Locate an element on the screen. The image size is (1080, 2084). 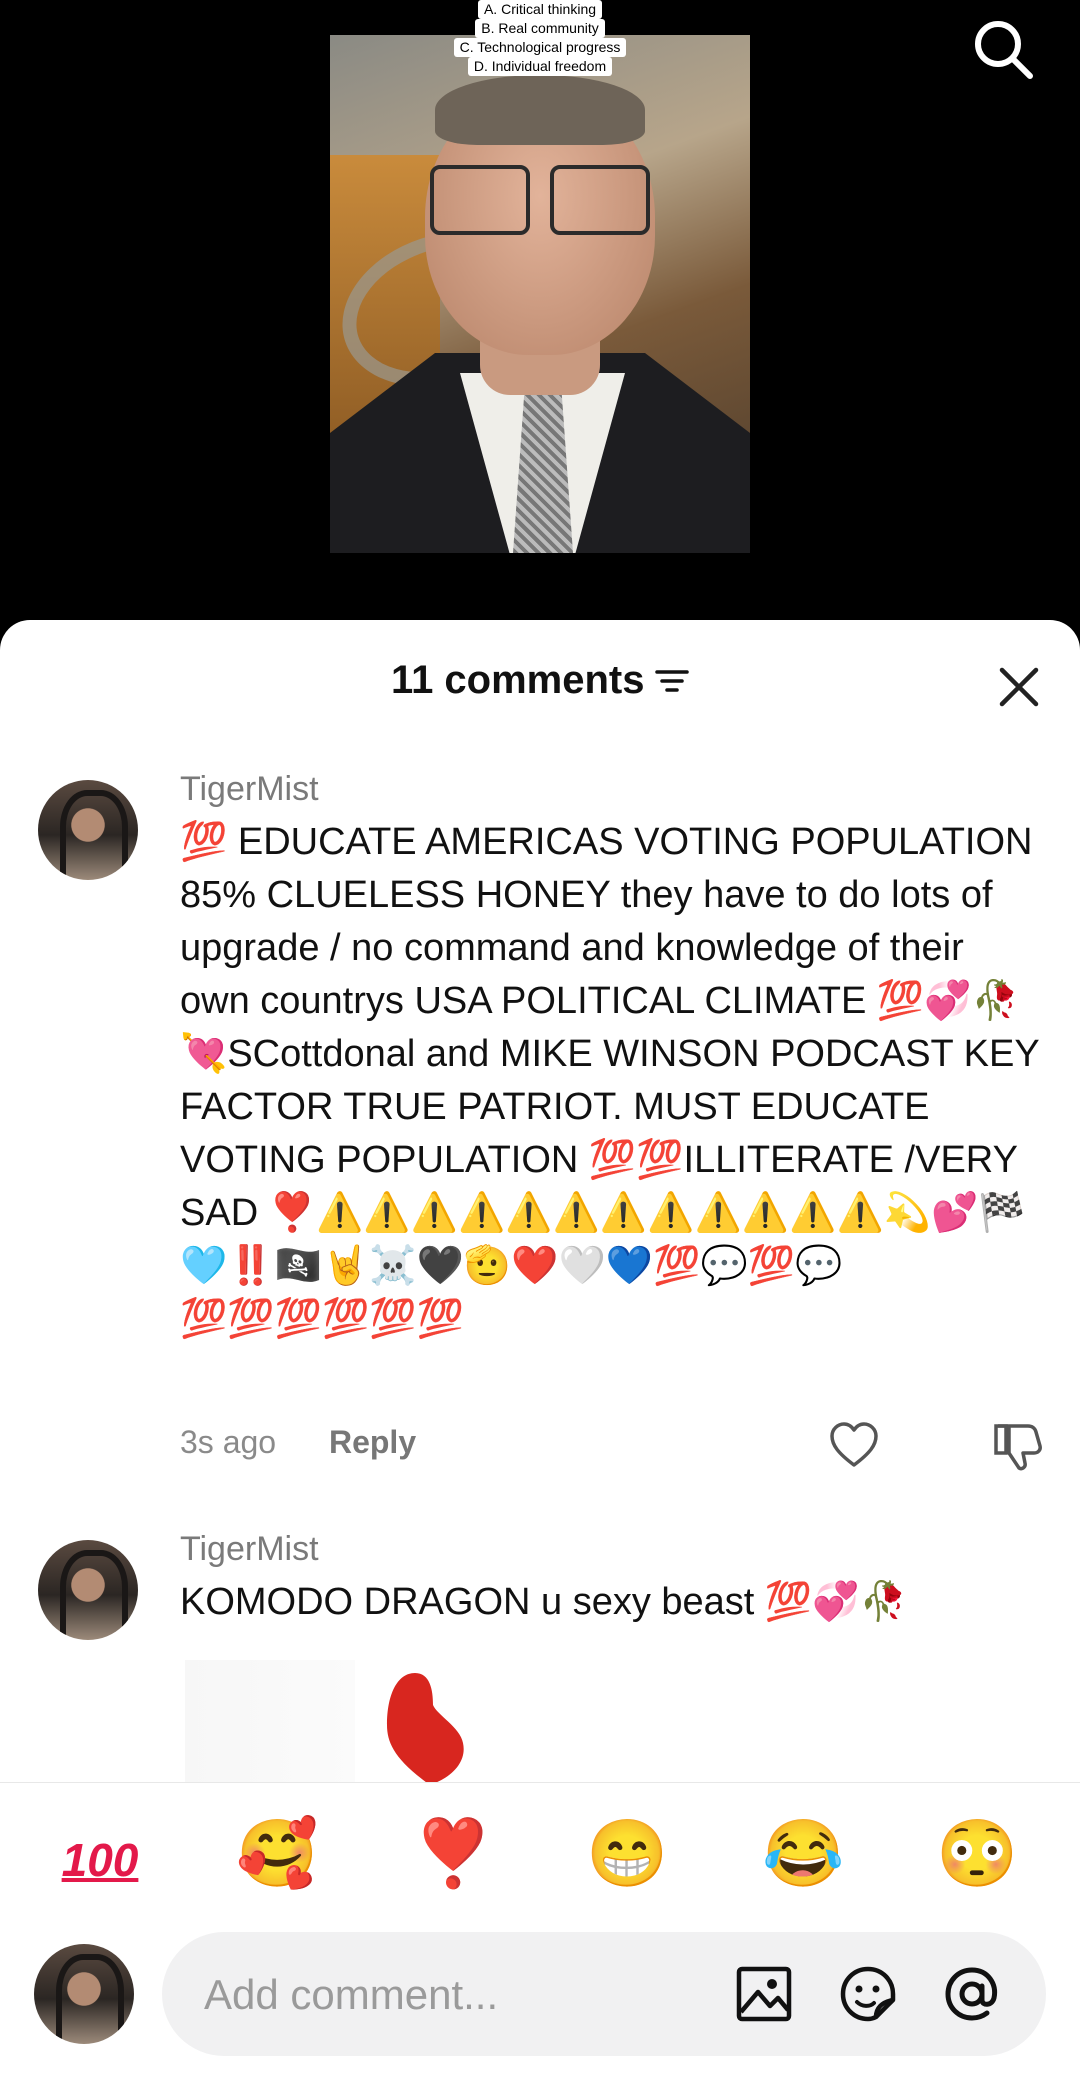
image-icon is located at coordinates (764, 1994).